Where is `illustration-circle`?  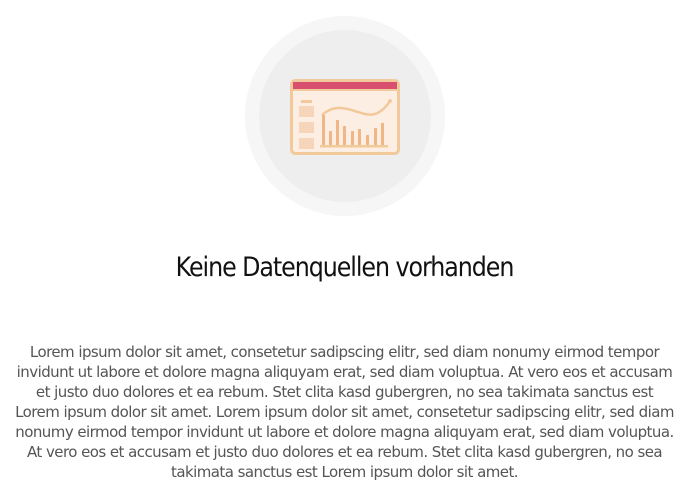 illustration-circle is located at coordinates (345, 116).